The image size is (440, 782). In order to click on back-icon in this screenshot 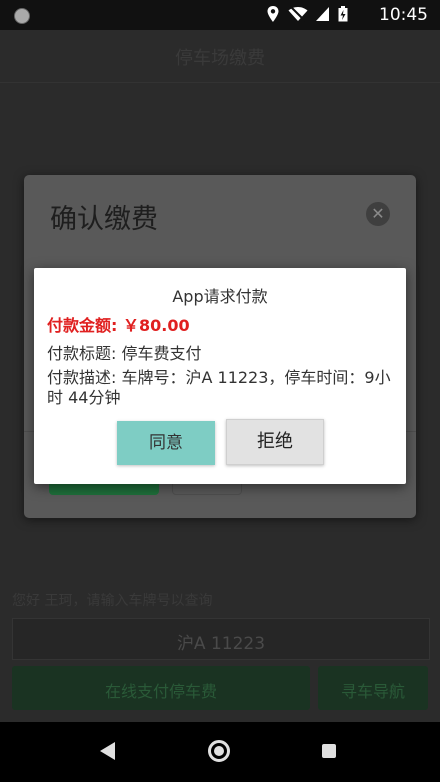, I will do `click(107, 751)`.